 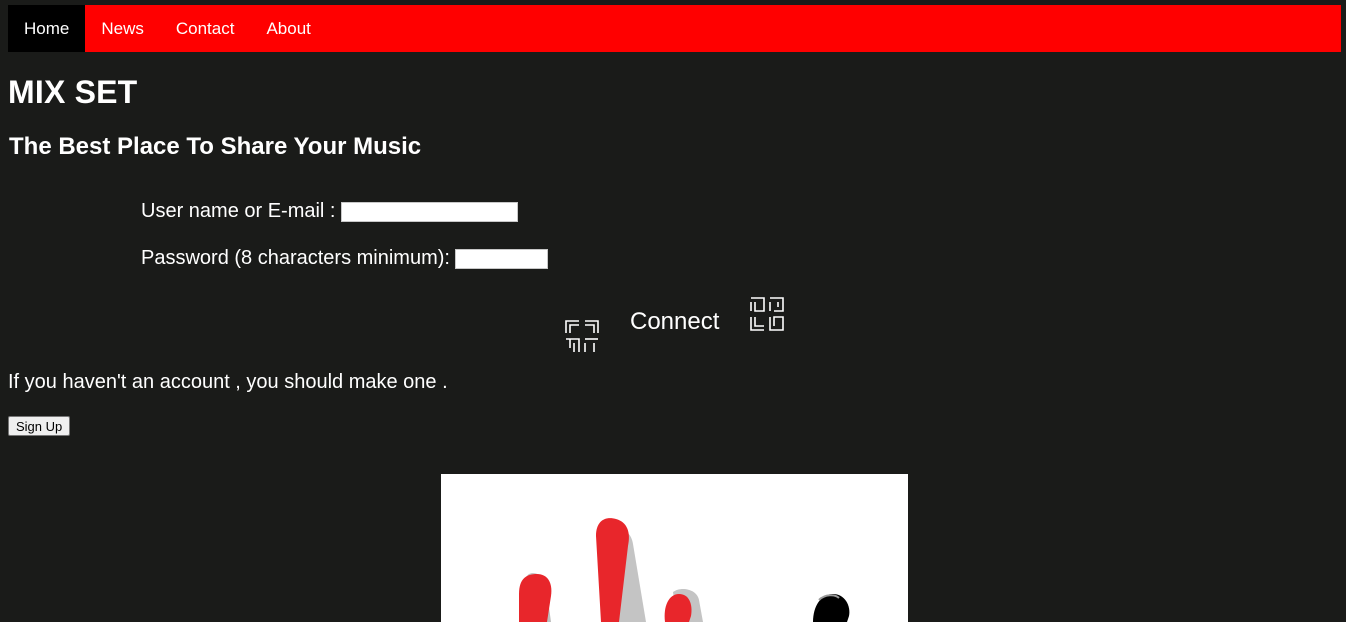 What do you see at coordinates (674, 28) in the screenshot?
I see `top-navbar: Home News Contact About` at bounding box center [674, 28].